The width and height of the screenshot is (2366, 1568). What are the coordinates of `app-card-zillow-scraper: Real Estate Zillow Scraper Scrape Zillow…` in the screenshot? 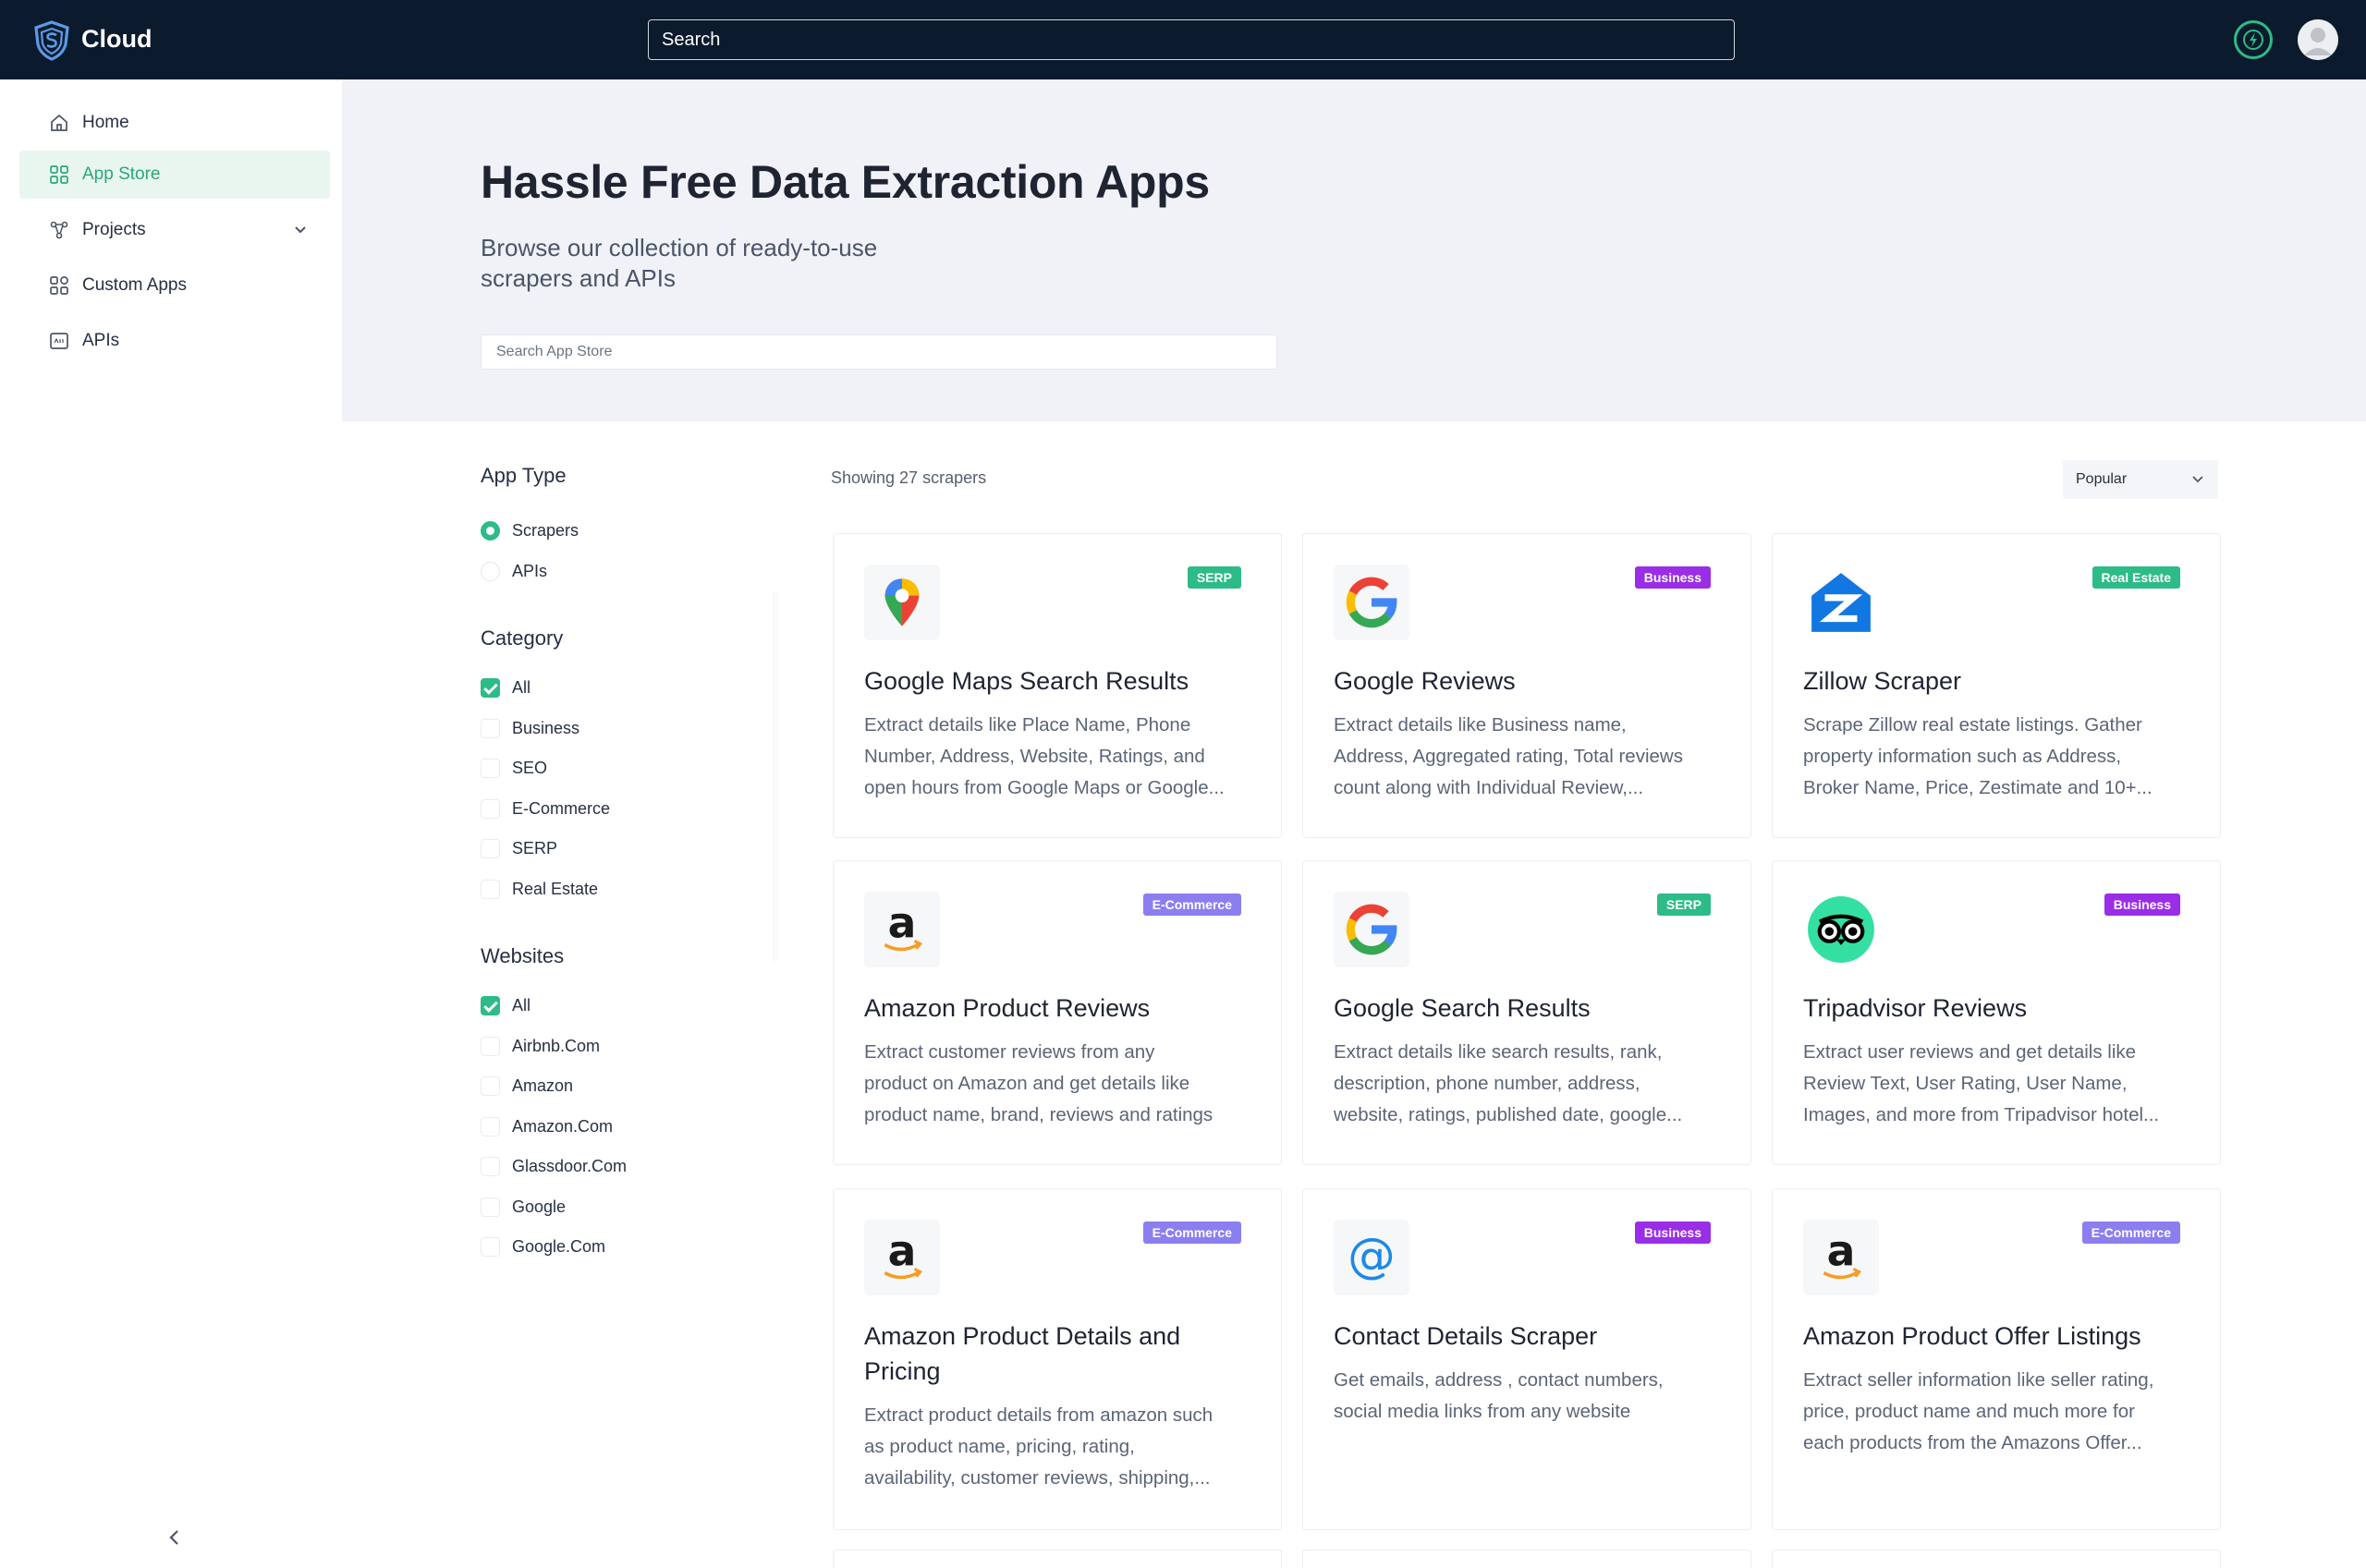 It's located at (1997, 685).